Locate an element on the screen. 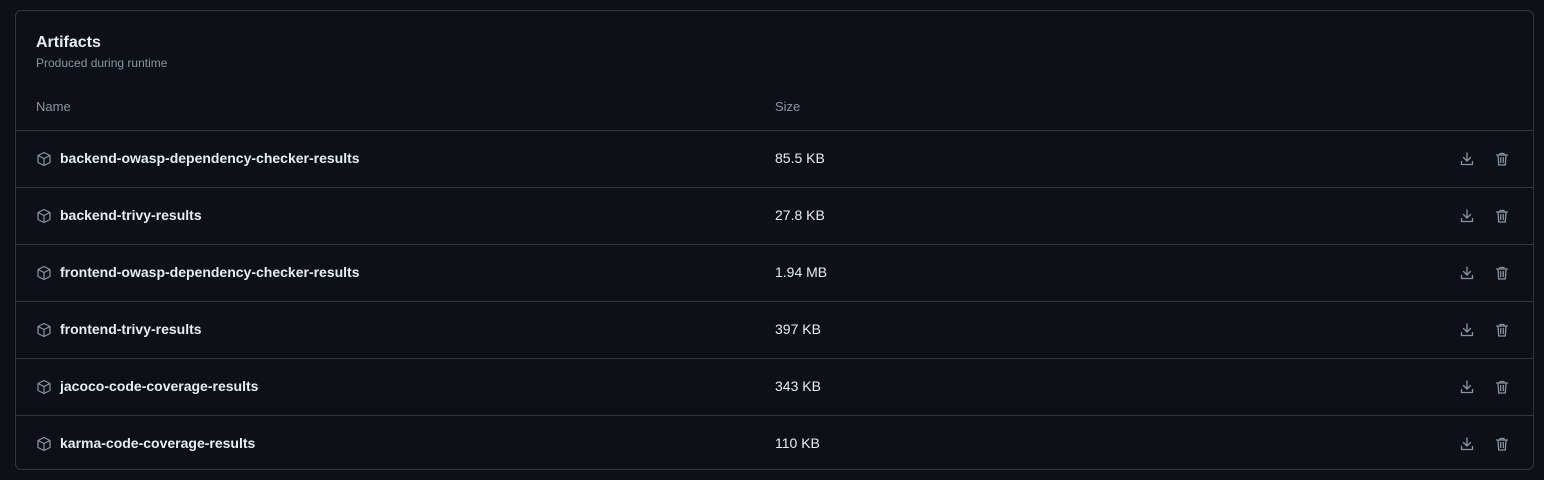  artifact-name-link: backend-owasp-dependency-checker-results is located at coordinates (210, 158).